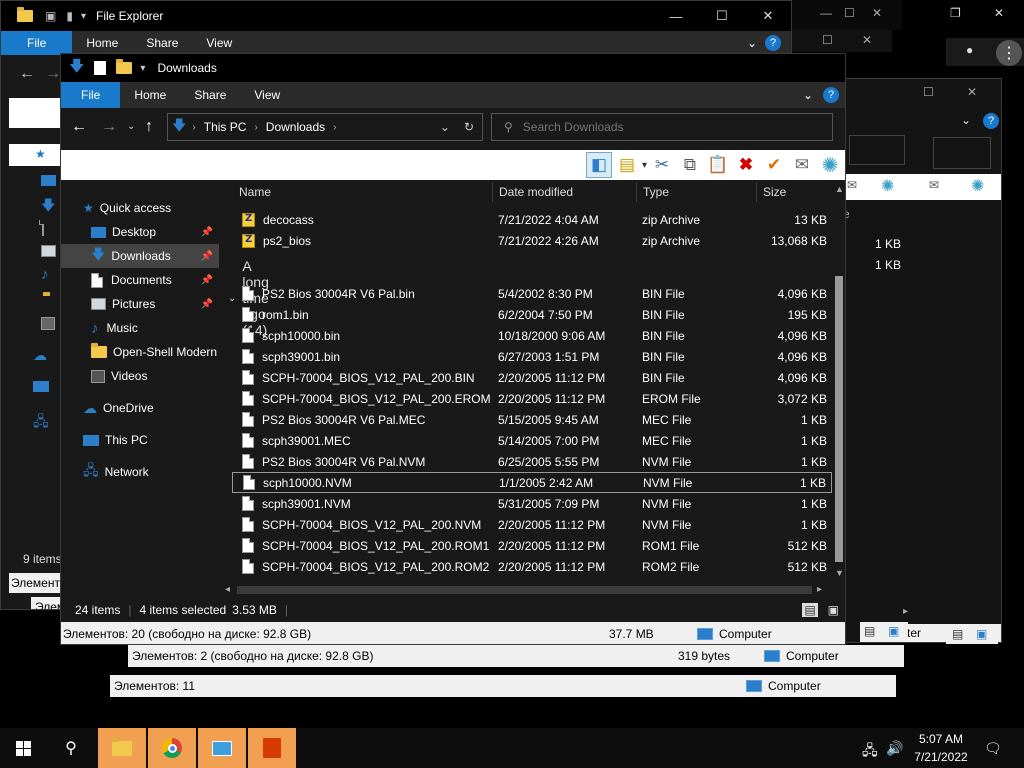 This screenshot has height=768, width=1024. Describe the element at coordinates (50, 16) in the screenshot. I see `checkmark-icon: ▣` at that location.